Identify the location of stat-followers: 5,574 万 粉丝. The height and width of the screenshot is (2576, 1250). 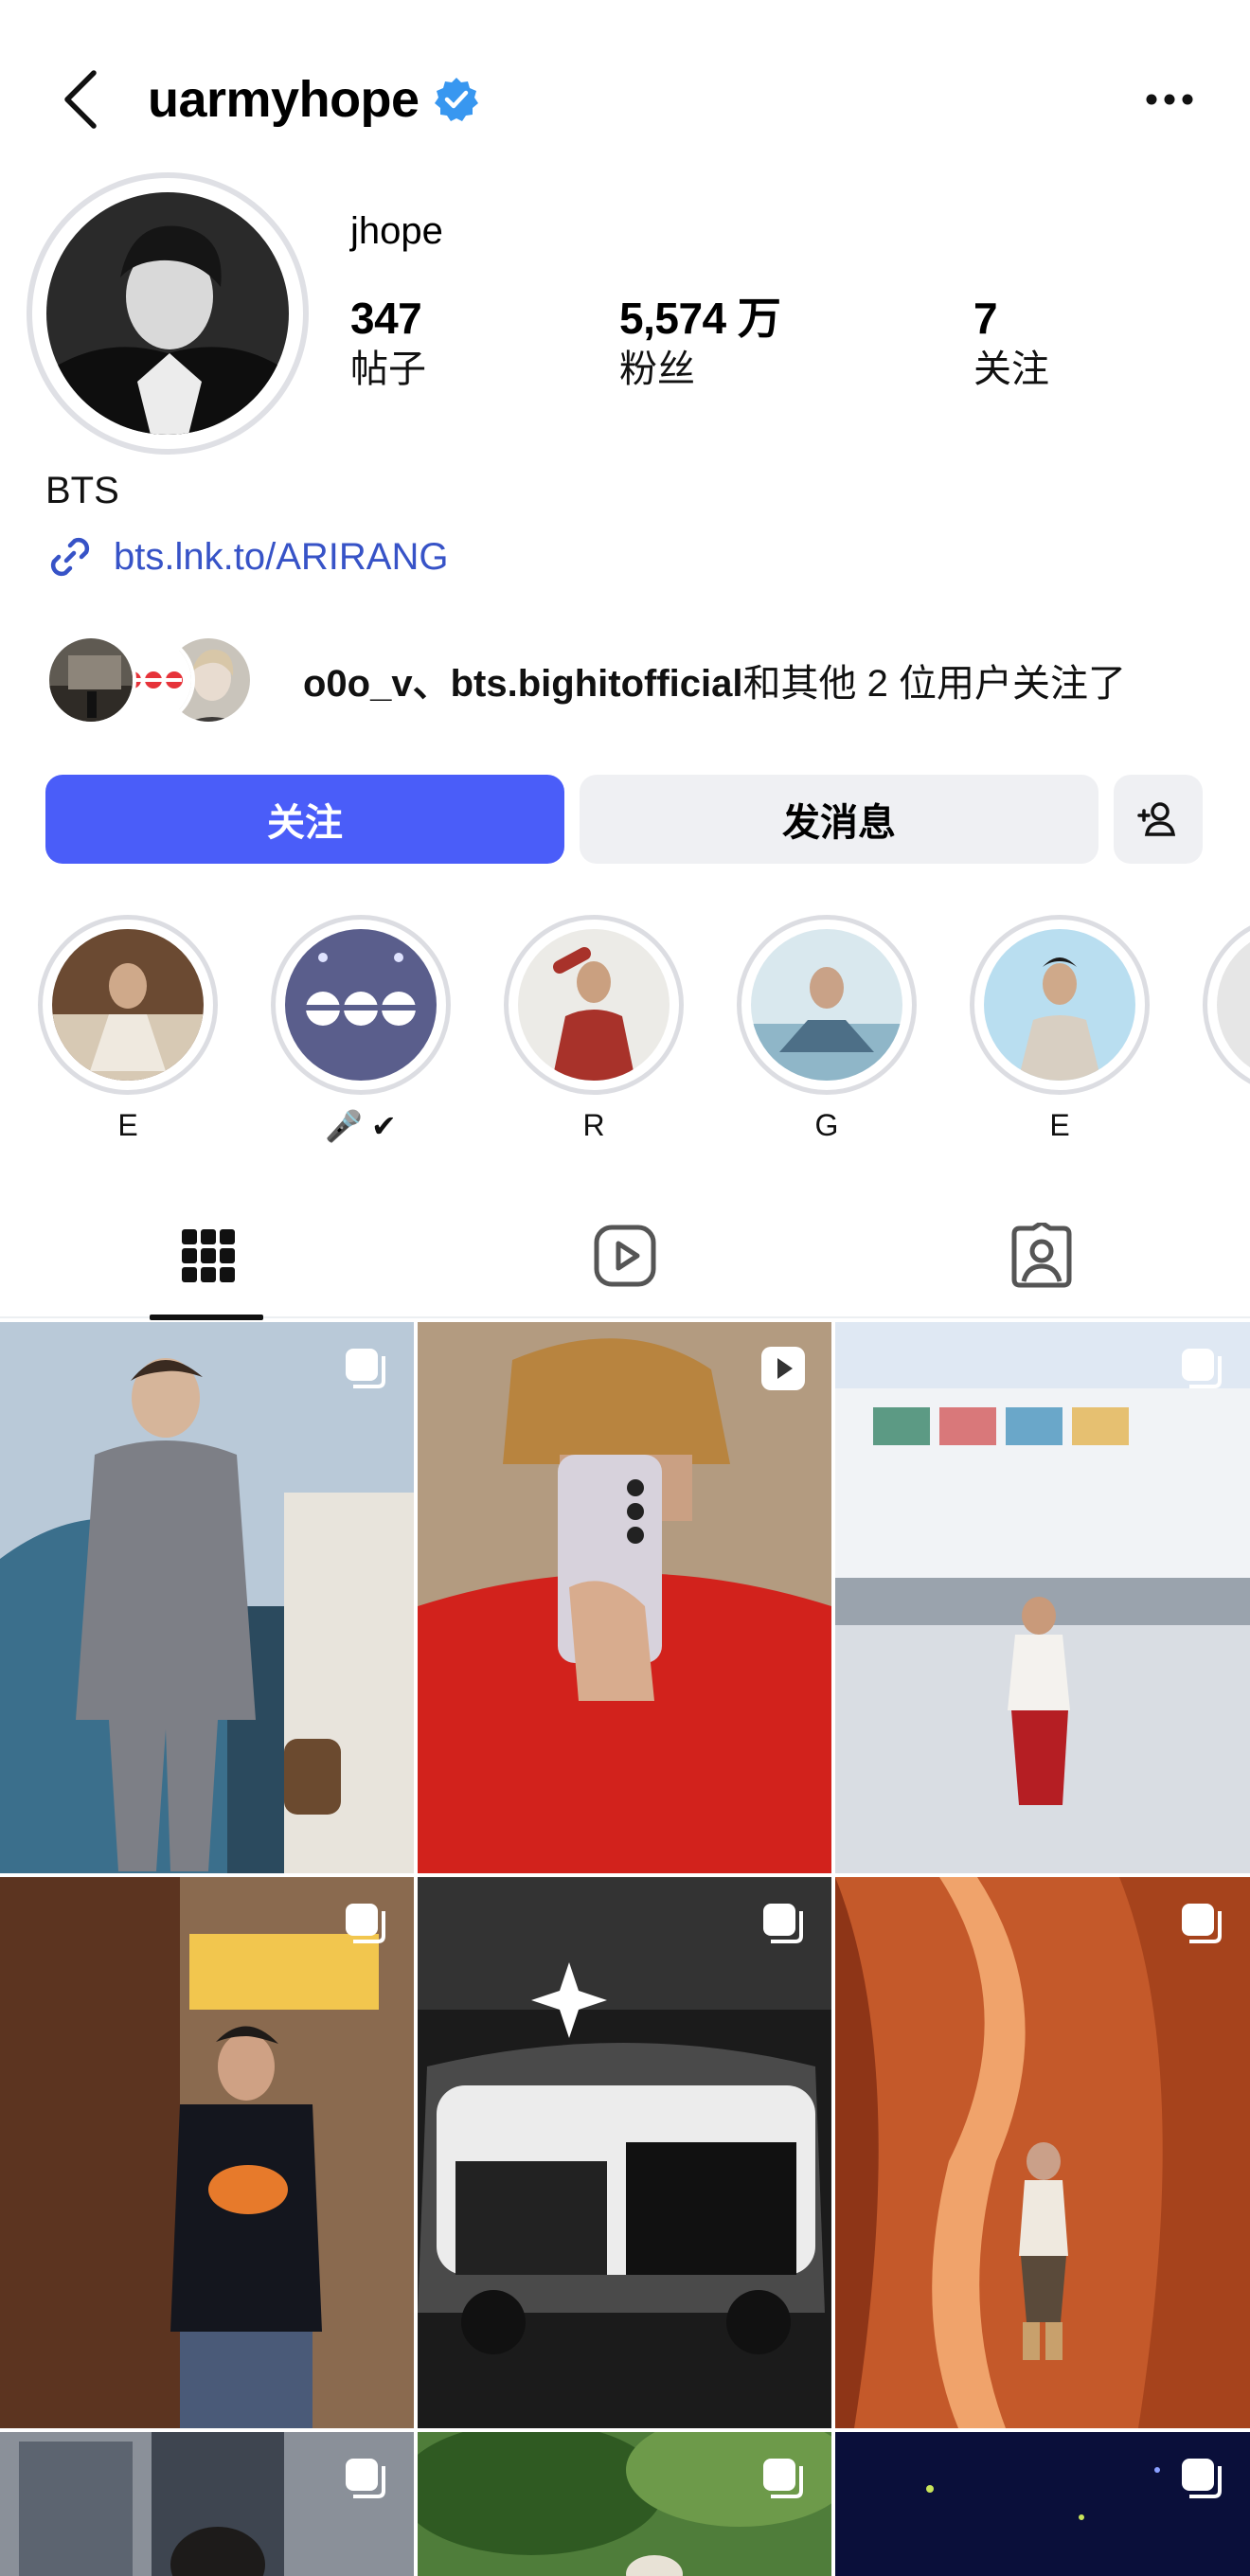
(700, 343).